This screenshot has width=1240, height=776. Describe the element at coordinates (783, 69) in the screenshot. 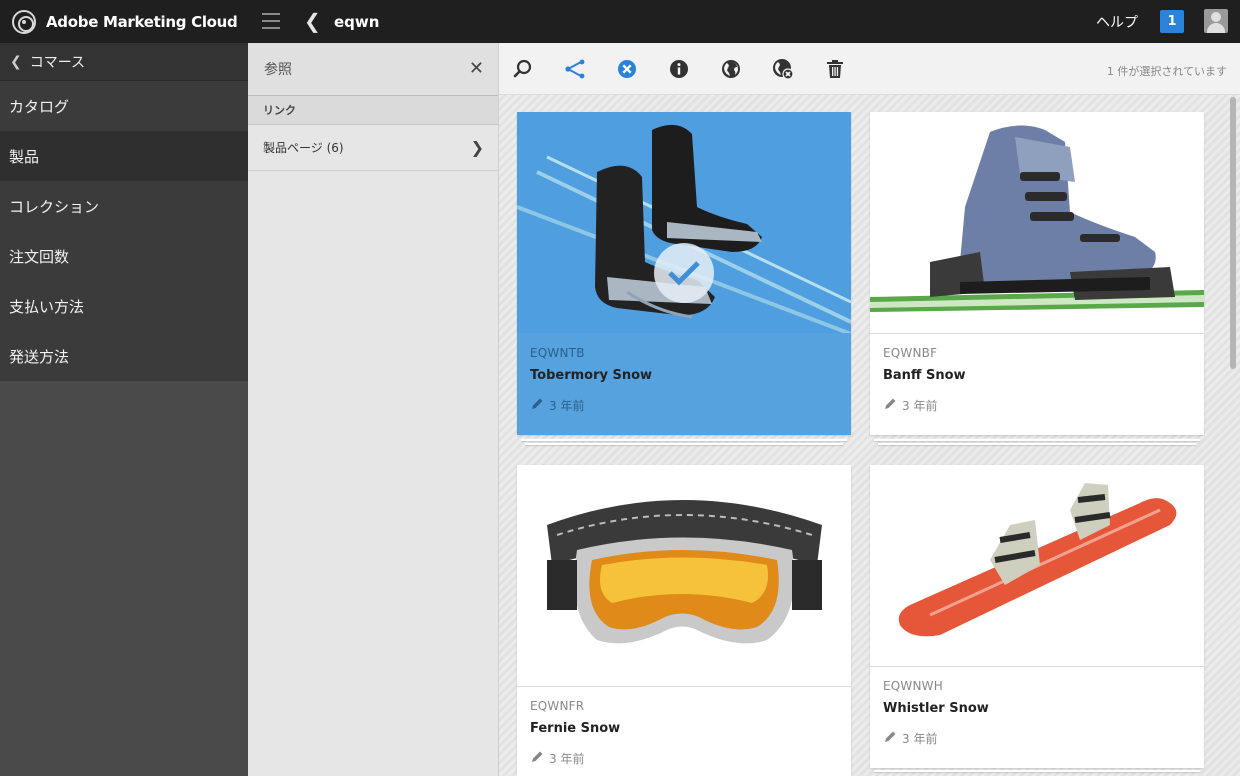

I see `globe-remove-icon` at that location.